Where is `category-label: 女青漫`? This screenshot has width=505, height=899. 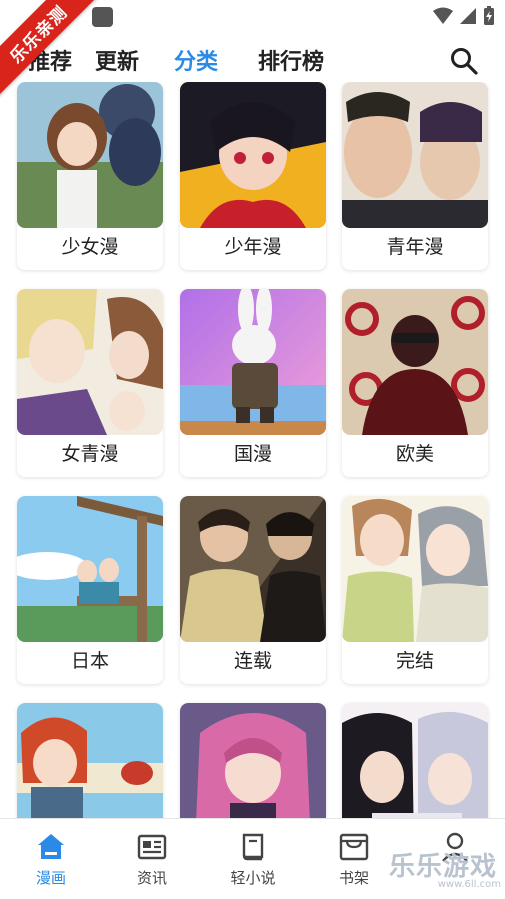 category-label: 女青漫 is located at coordinates (90, 454).